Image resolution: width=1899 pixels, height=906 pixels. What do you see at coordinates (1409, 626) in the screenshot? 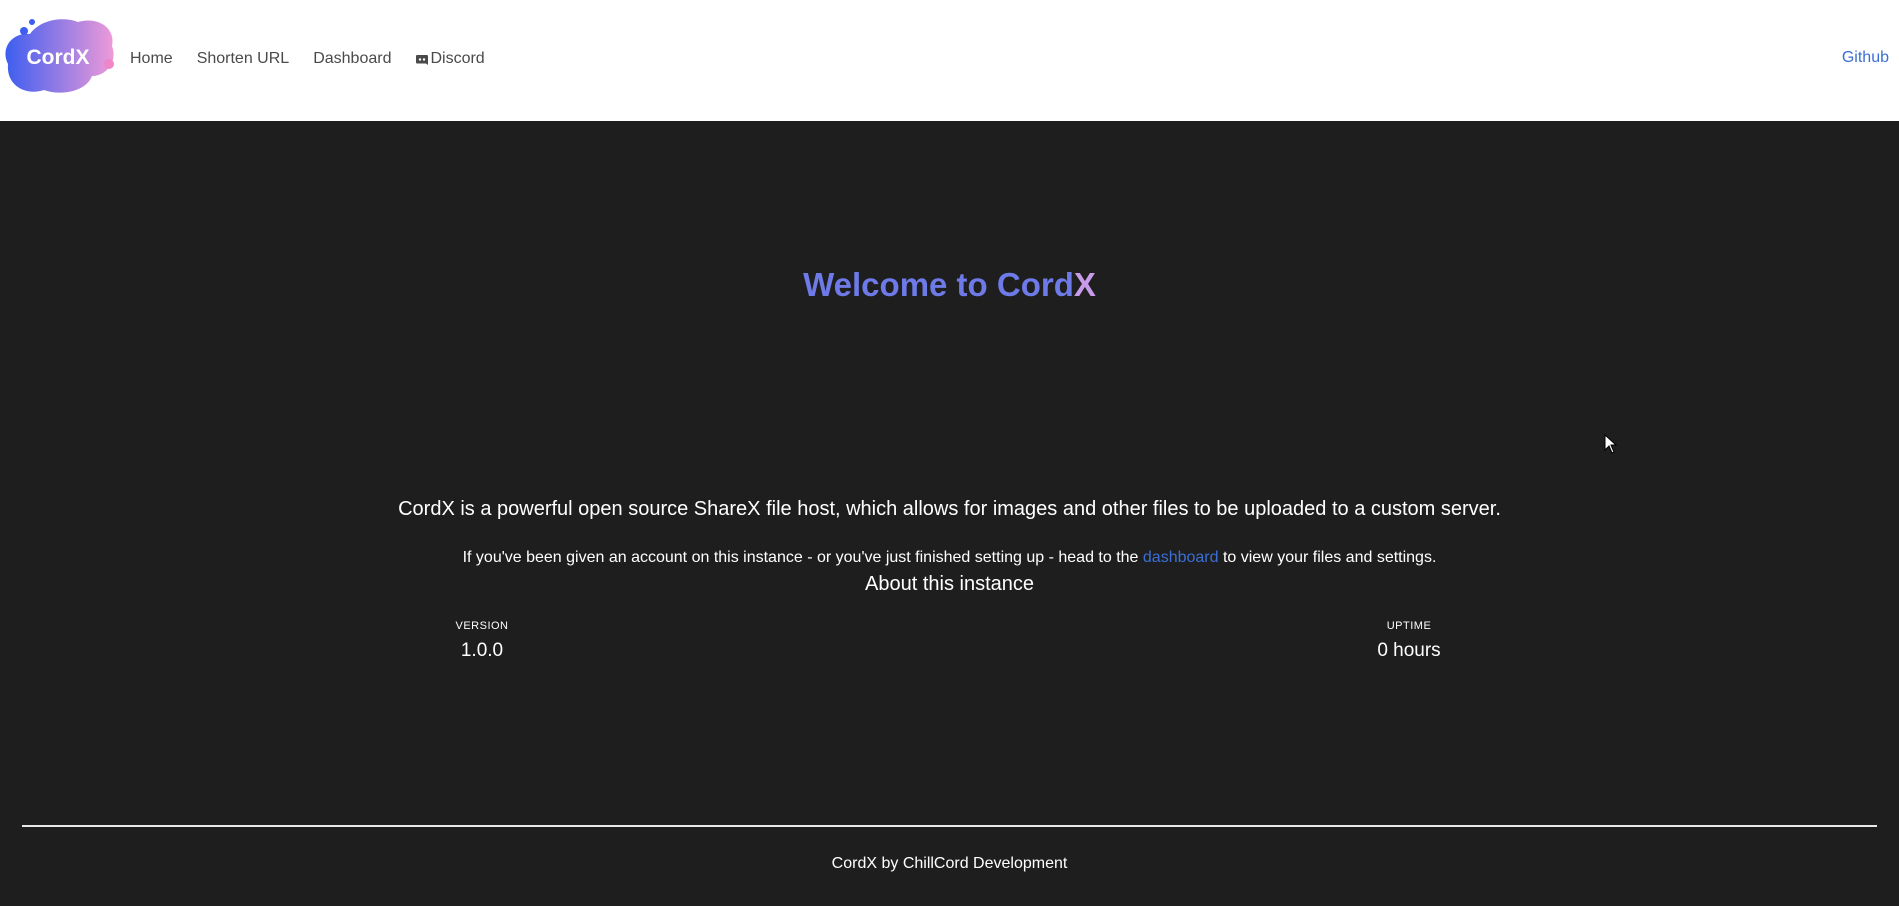
I see `uptime-label: UPTIME` at bounding box center [1409, 626].